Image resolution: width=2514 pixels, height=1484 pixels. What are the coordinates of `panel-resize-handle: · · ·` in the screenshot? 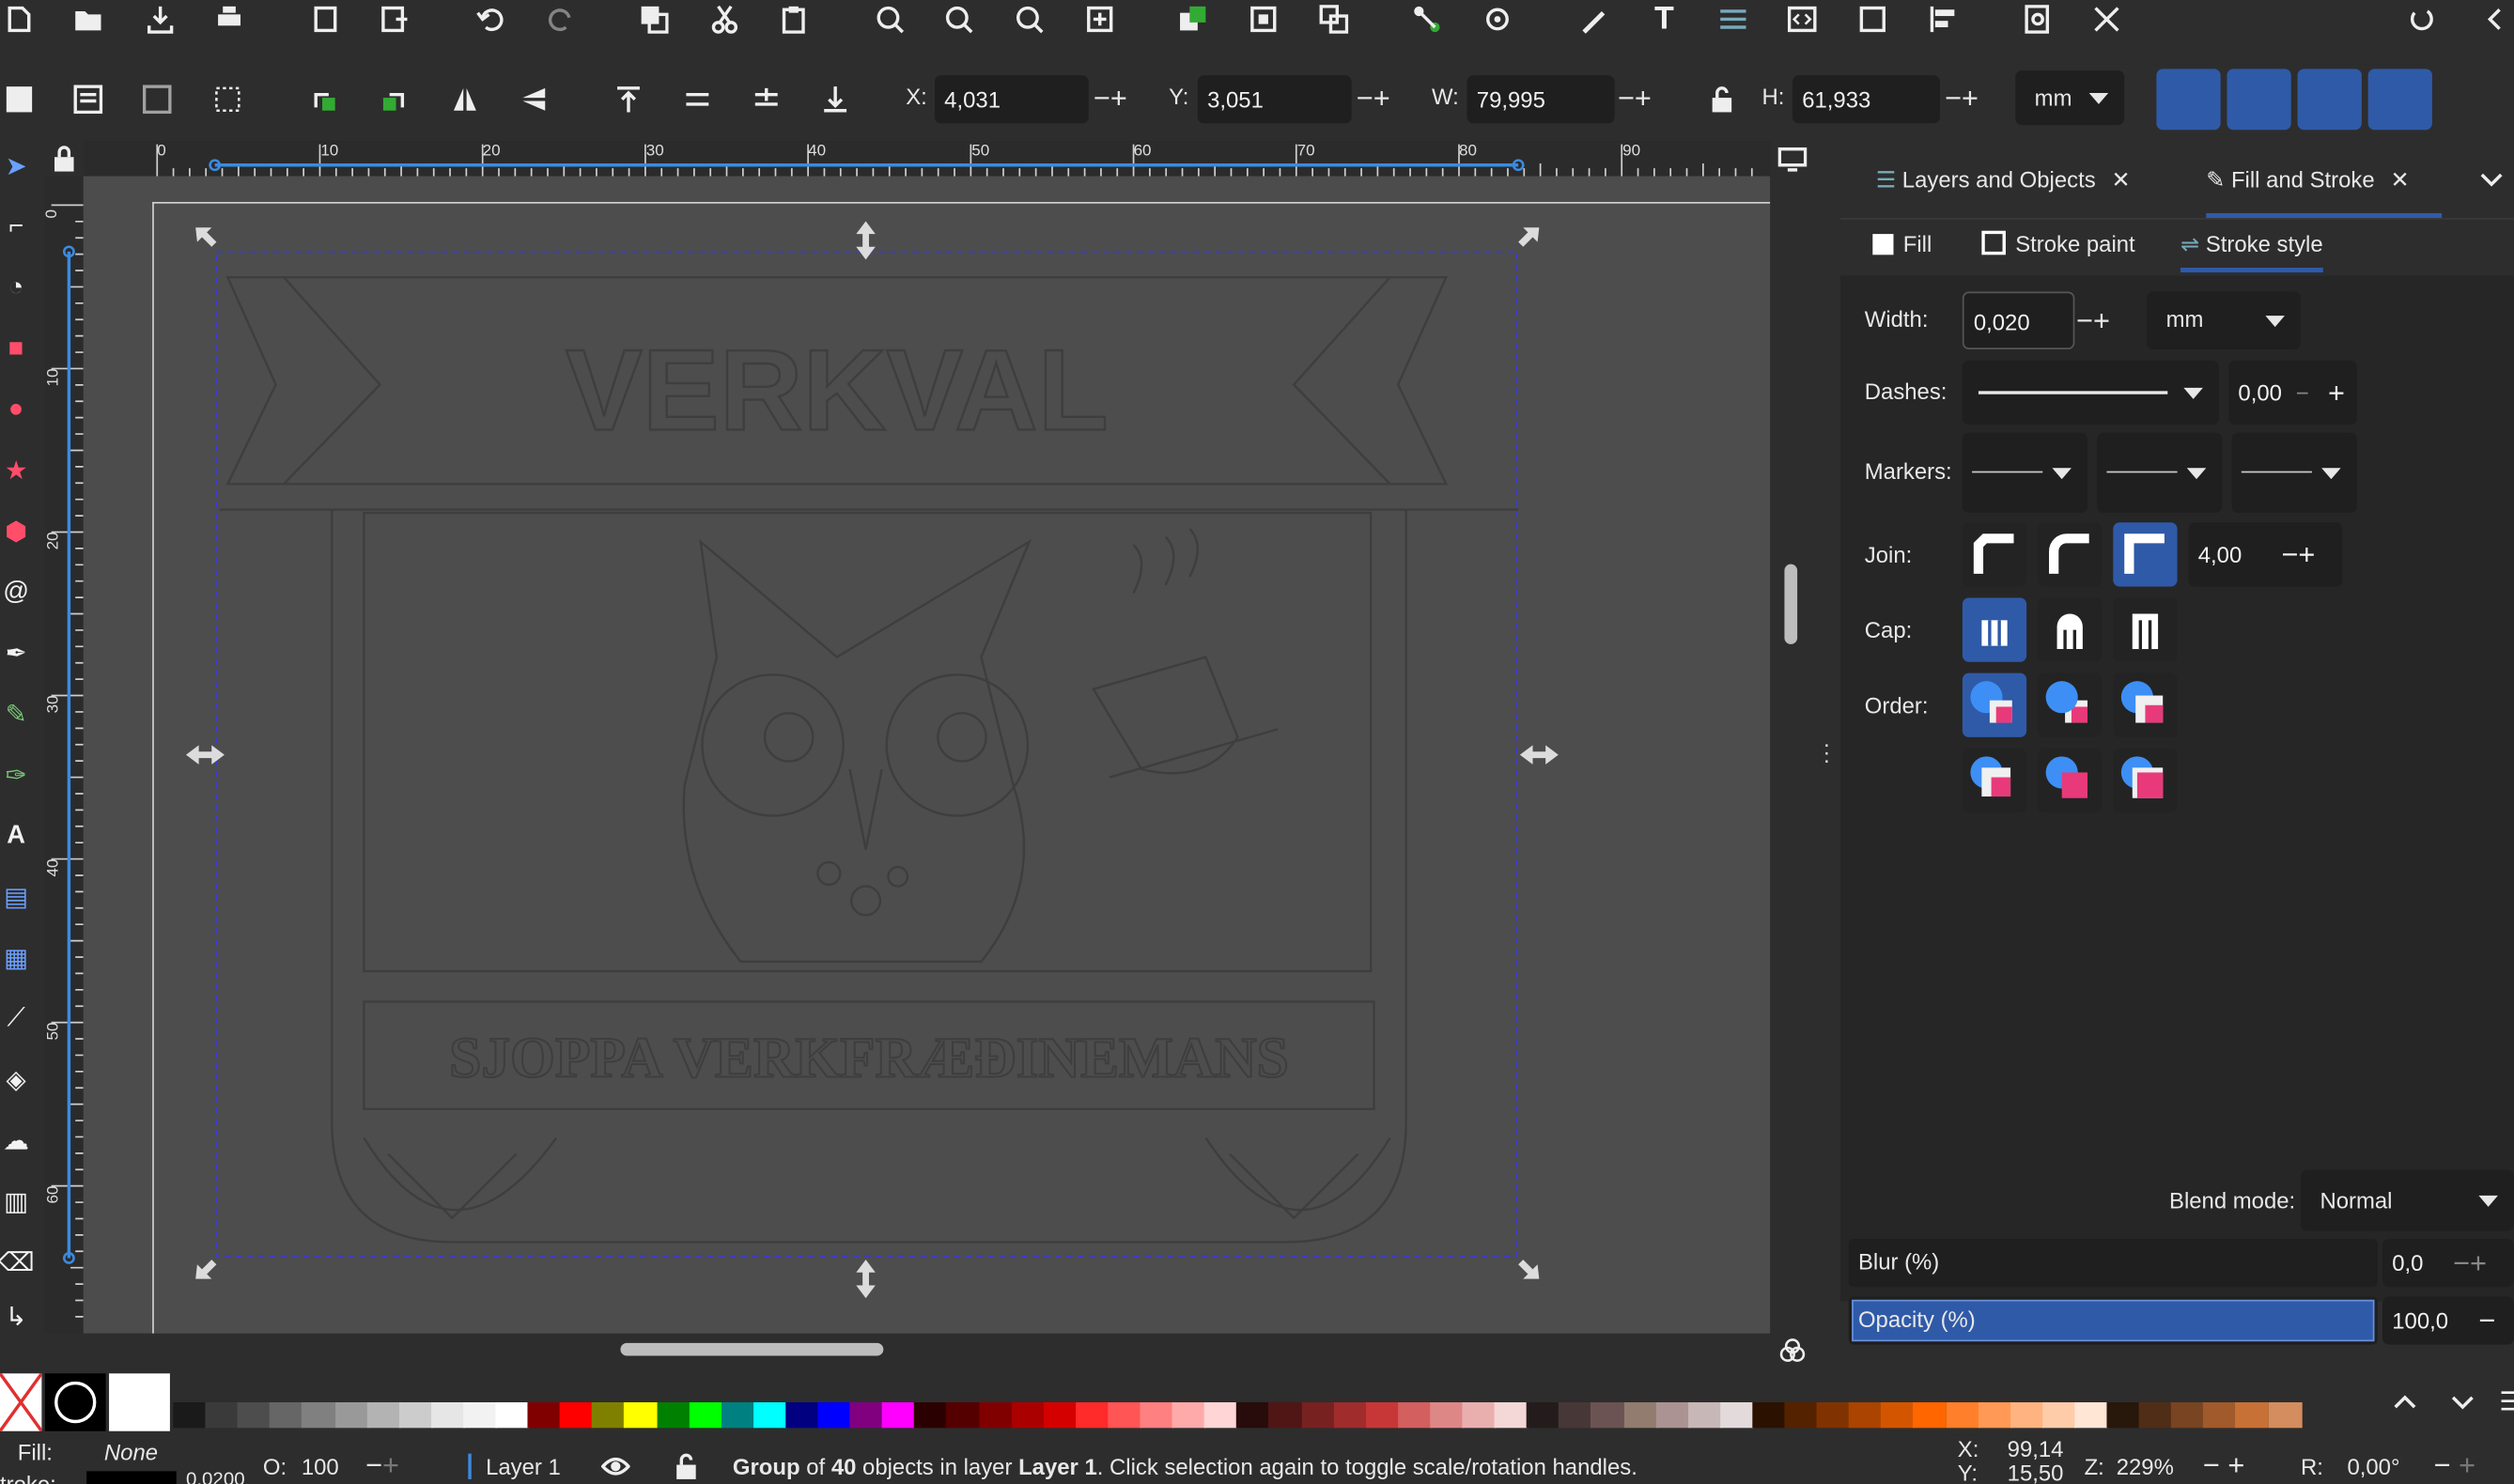 It's located at (1826, 752).